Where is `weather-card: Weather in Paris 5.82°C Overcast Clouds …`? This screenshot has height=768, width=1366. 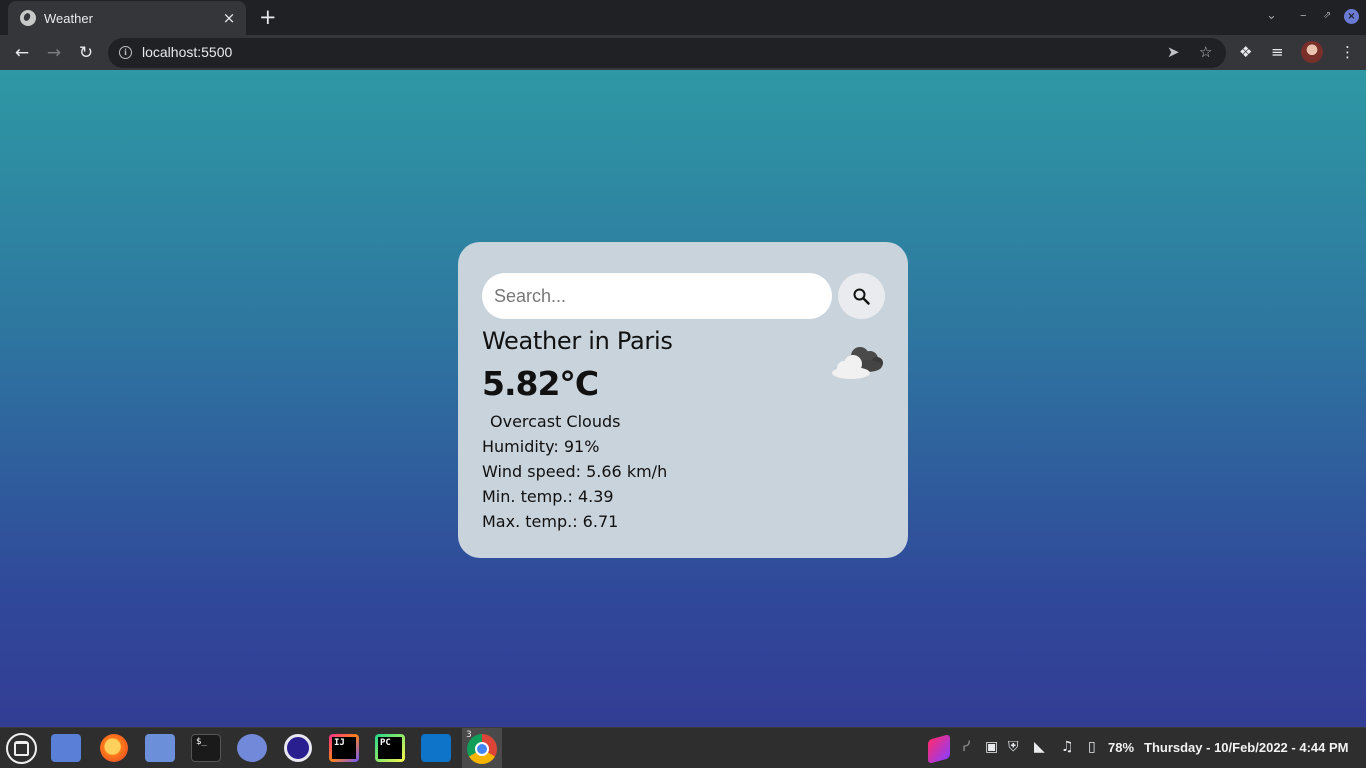 weather-card: Weather in Paris 5.82°C Overcast Clouds … is located at coordinates (683, 400).